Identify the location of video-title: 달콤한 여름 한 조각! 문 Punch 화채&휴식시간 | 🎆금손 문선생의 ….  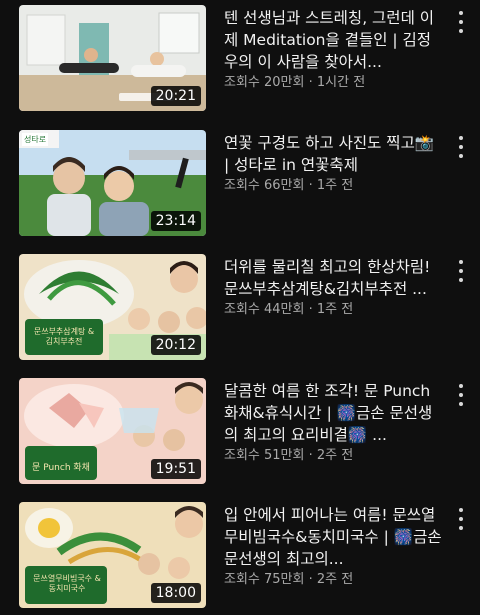
(333, 413).